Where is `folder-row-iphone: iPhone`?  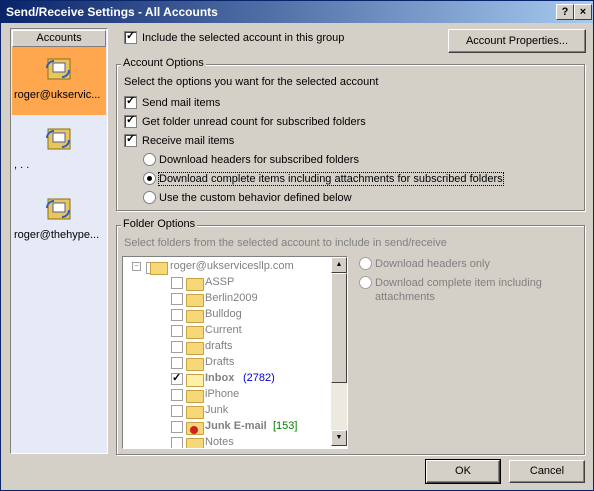 folder-row-iphone: iPhone is located at coordinates (226, 395).